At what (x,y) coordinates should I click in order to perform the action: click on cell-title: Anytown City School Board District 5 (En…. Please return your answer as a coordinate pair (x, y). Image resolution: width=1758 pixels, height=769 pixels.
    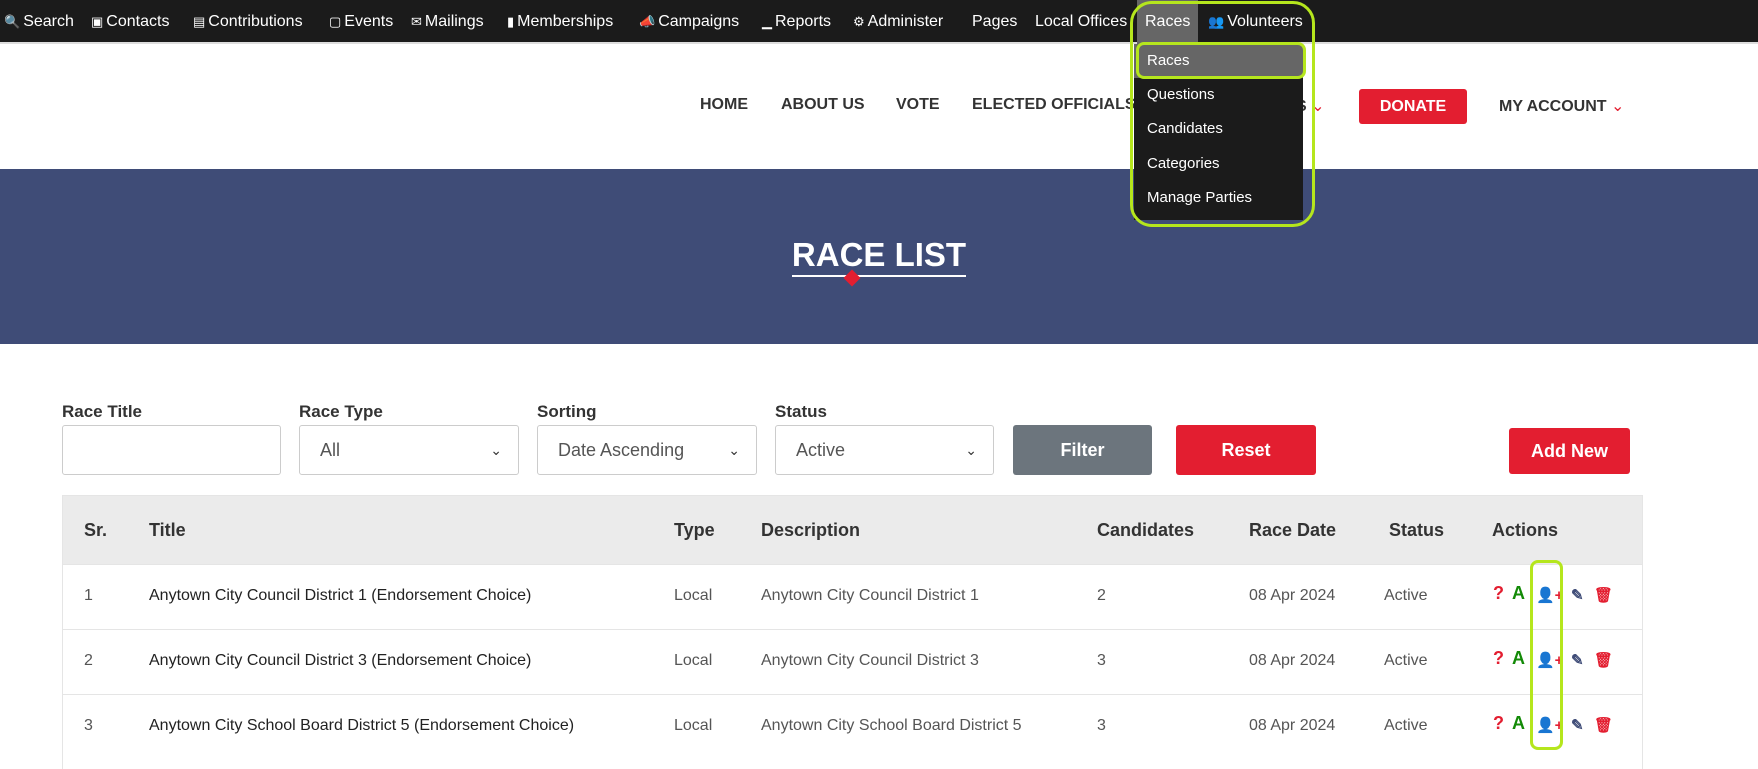
    Looking at the image, I should click on (362, 725).